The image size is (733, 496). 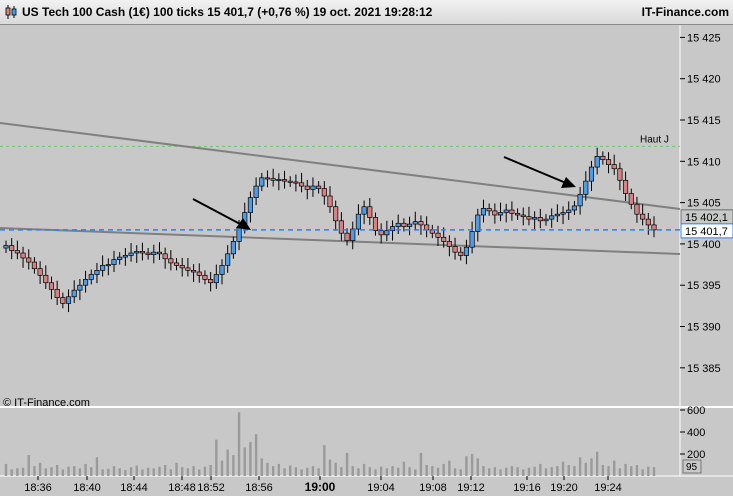 What do you see at coordinates (692, 466) in the screenshot?
I see `volume-value-label: 95` at bounding box center [692, 466].